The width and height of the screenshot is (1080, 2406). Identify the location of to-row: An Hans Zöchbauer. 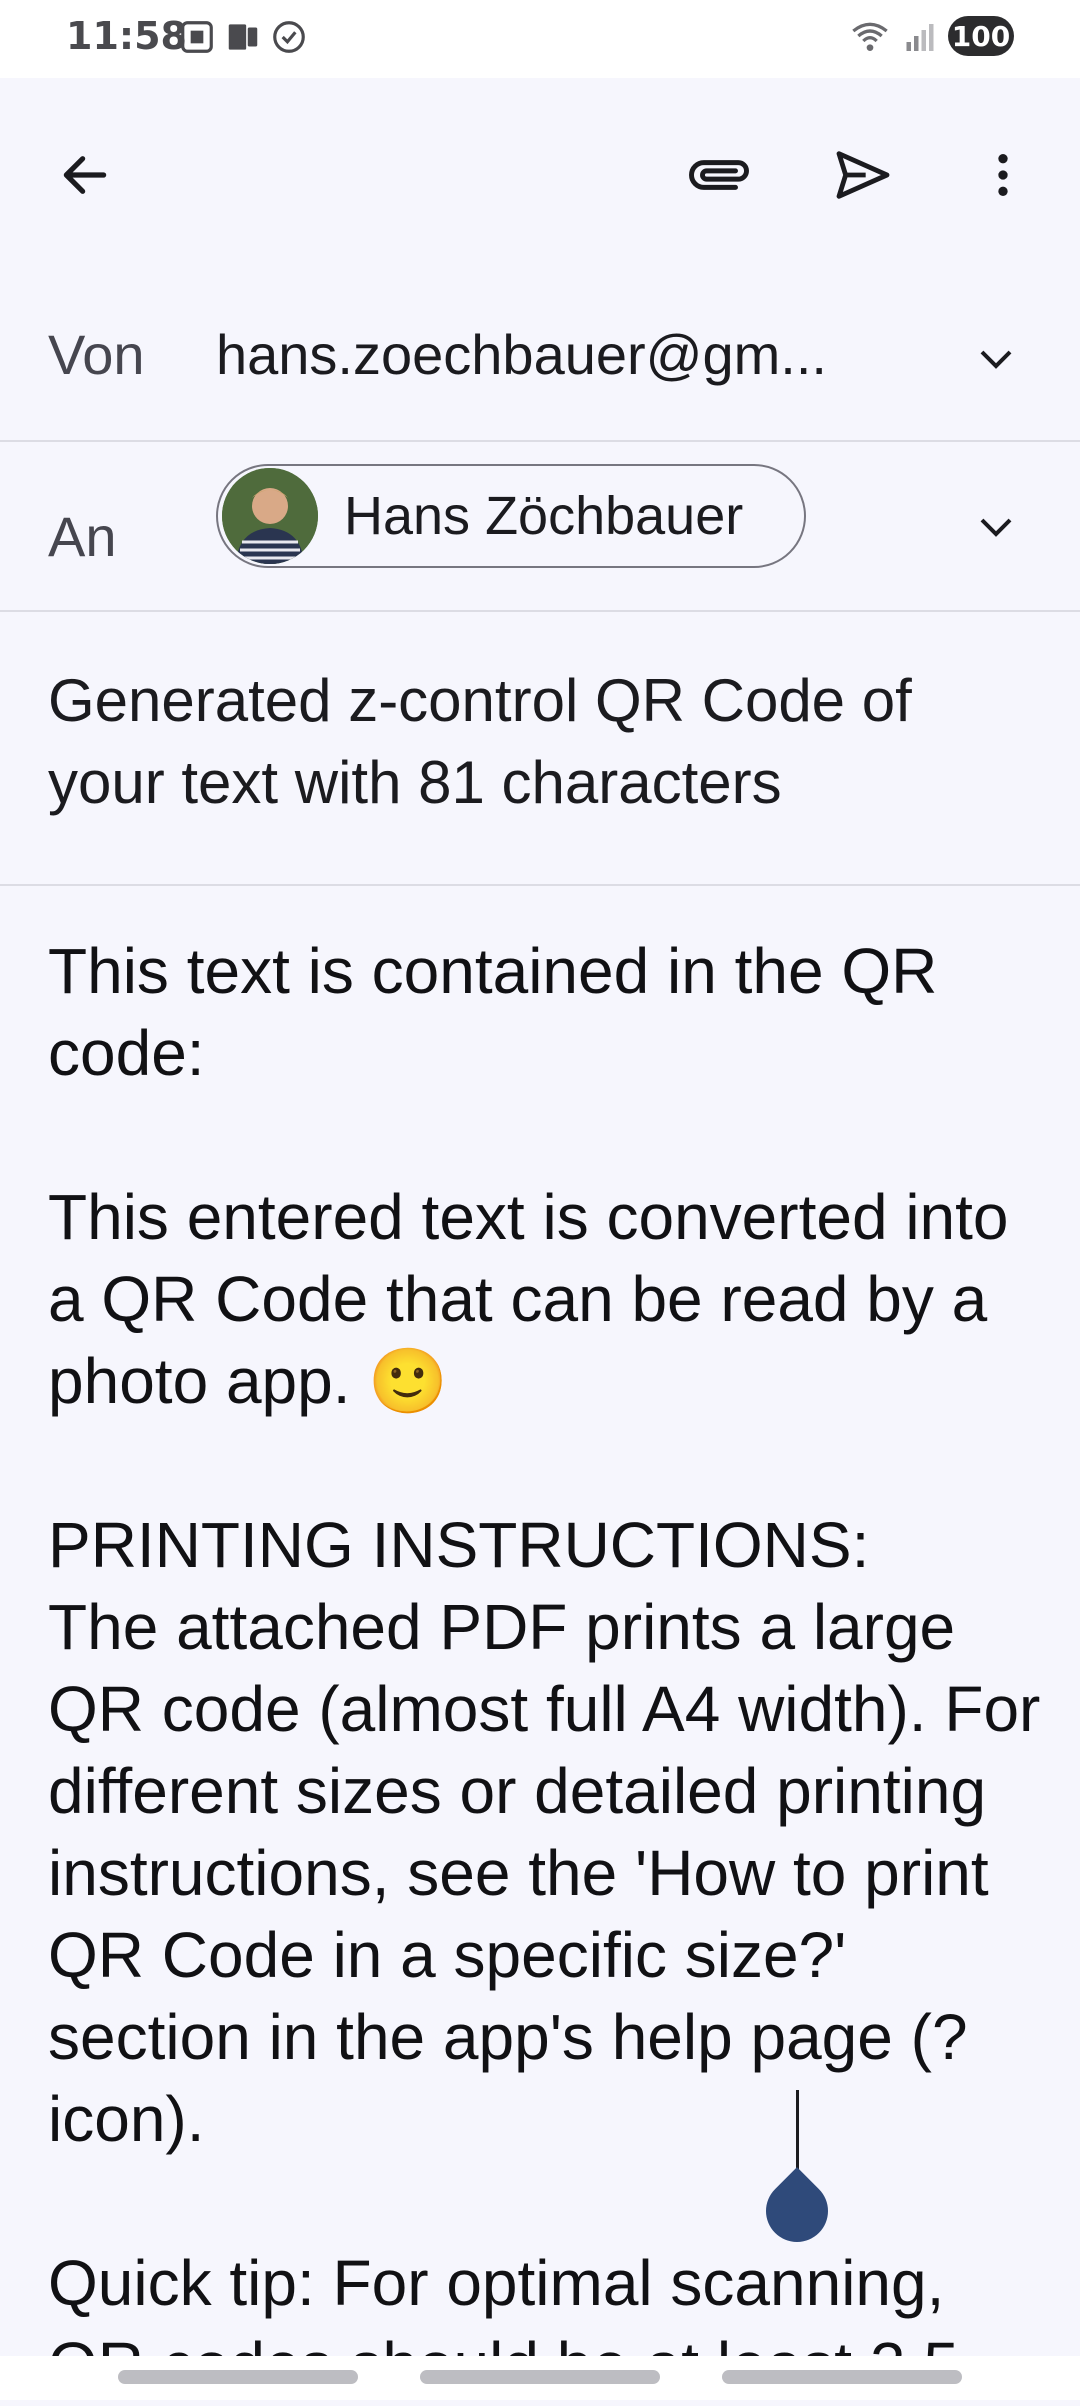
(540, 527).